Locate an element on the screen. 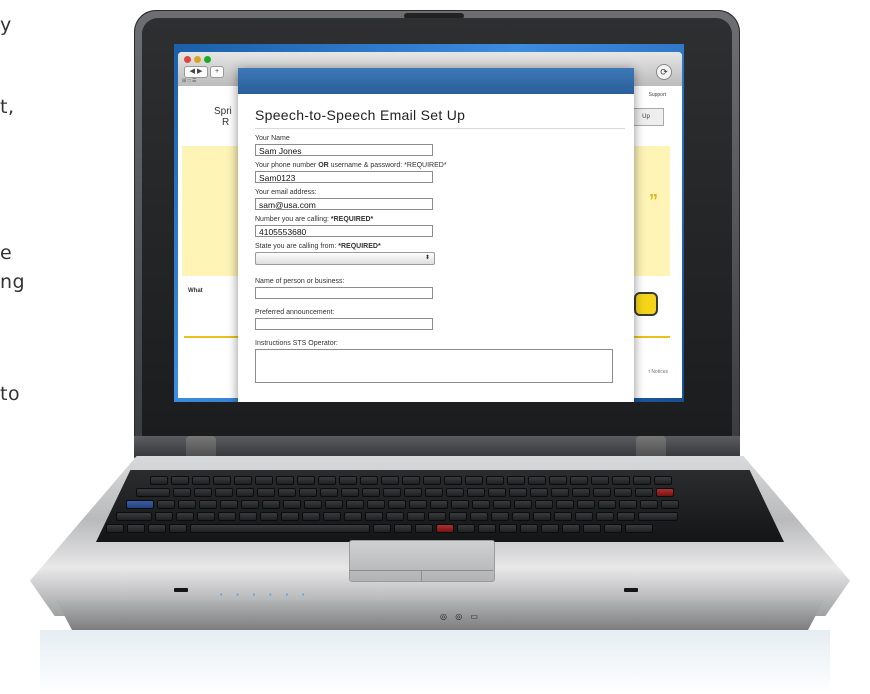  close-window-icon is located at coordinates (187, 59).